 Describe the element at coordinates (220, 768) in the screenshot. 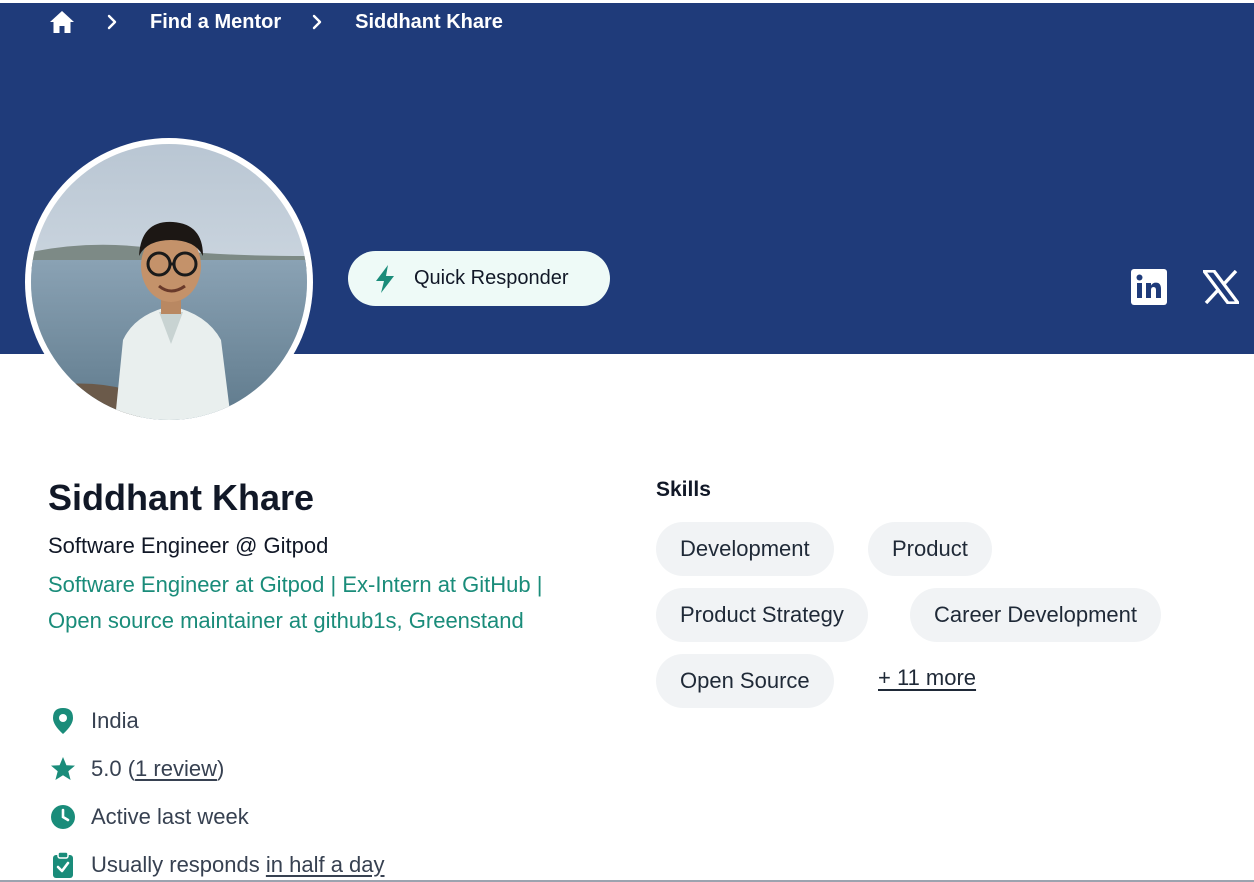

I see `close-paren: )` at that location.